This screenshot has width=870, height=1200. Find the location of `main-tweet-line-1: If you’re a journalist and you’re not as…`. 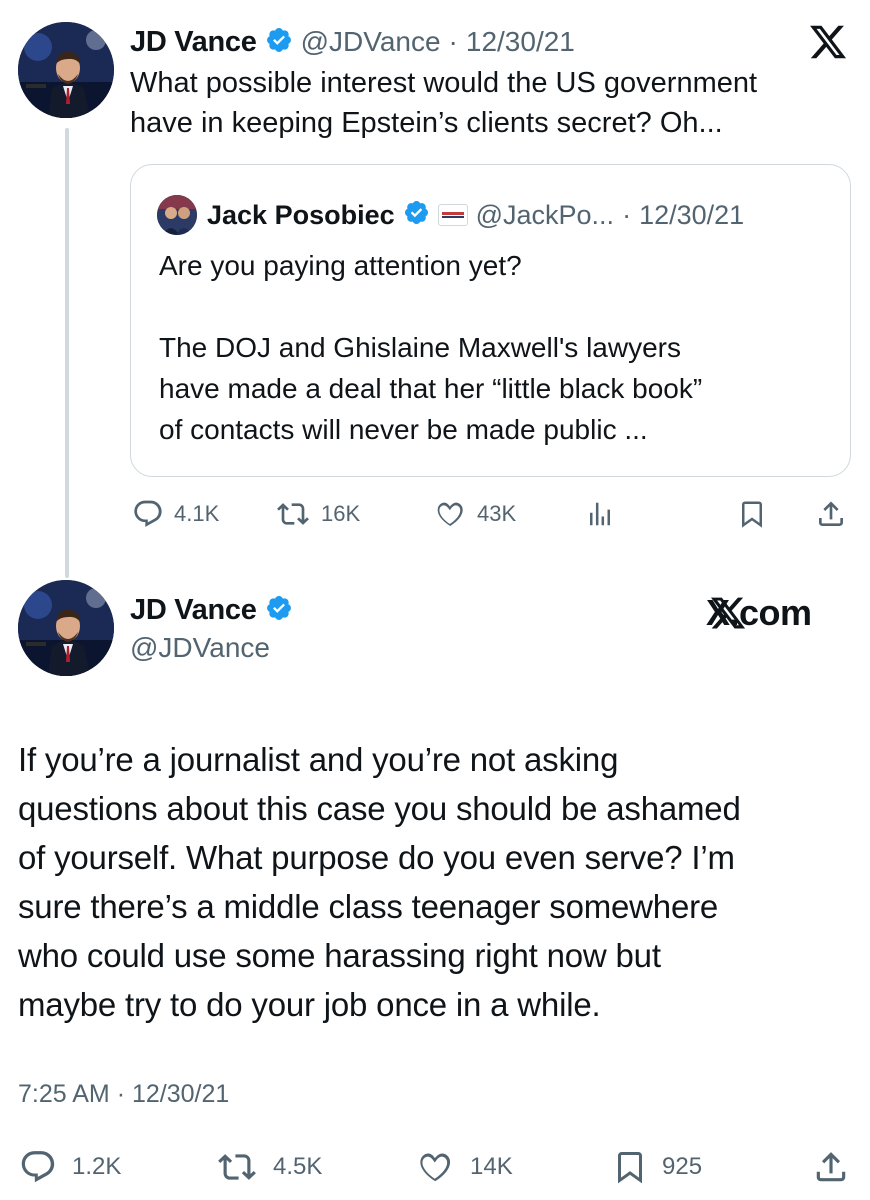

main-tweet-line-1: If you’re a journalist and you’re not as… is located at coordinates (318, 759).